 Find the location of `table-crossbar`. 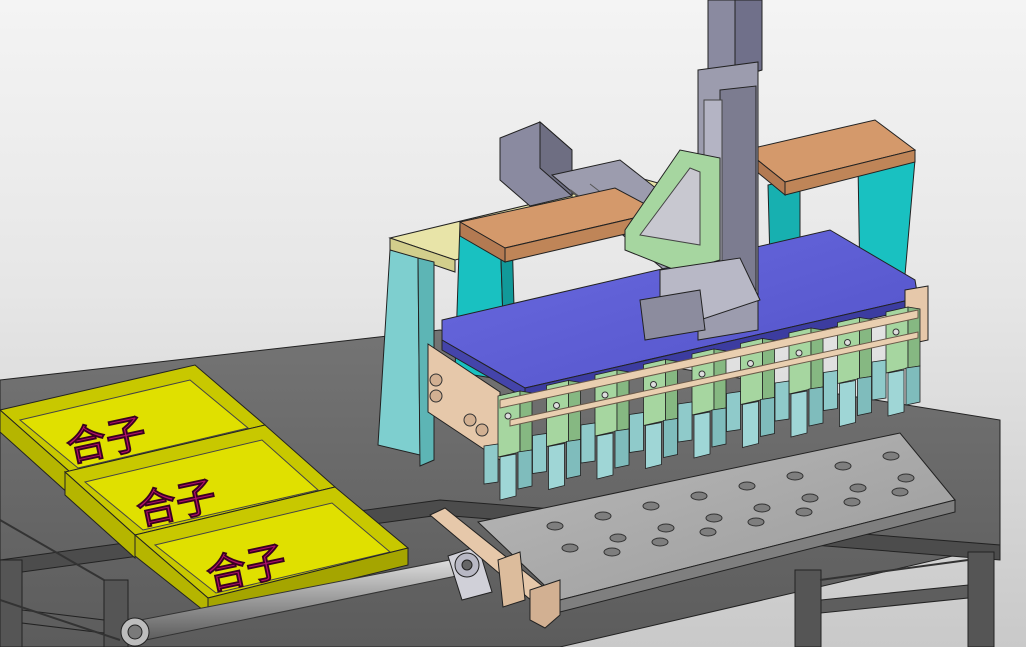

table-crossbar is located at coordinates (894, 599).